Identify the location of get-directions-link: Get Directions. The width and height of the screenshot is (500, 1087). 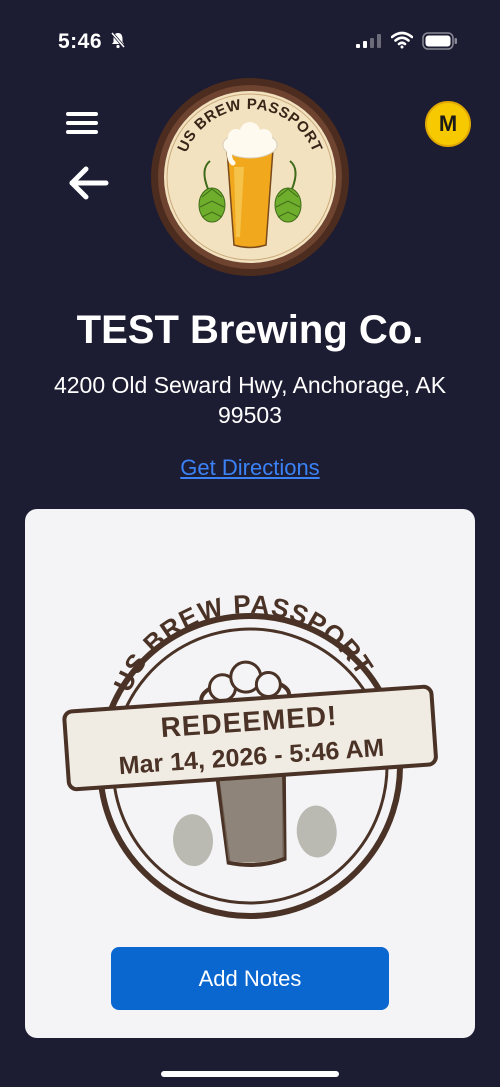
(250, 468).